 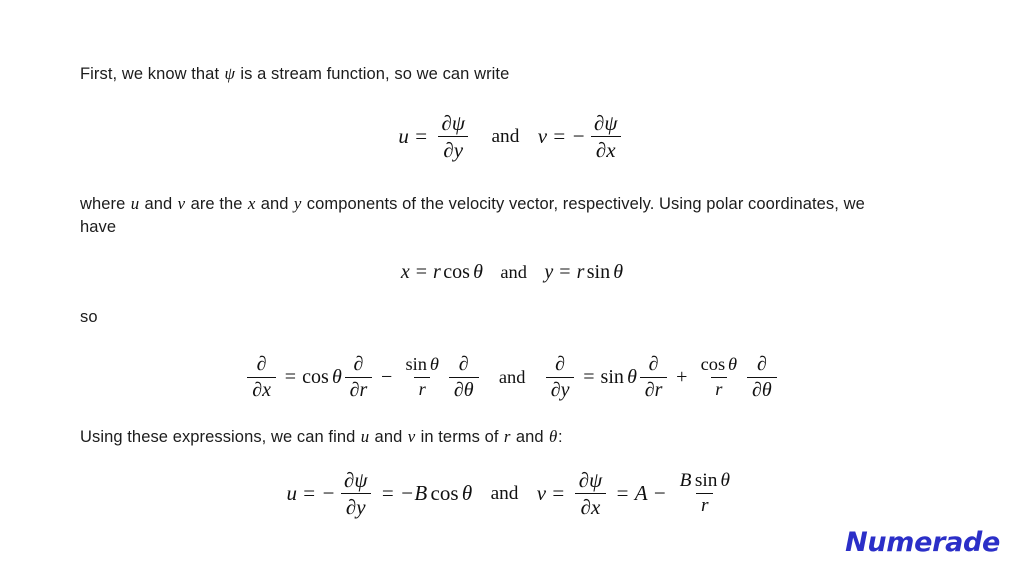 I want to click on eq4-result-function-cos: cos, so click(x=444, y=493).